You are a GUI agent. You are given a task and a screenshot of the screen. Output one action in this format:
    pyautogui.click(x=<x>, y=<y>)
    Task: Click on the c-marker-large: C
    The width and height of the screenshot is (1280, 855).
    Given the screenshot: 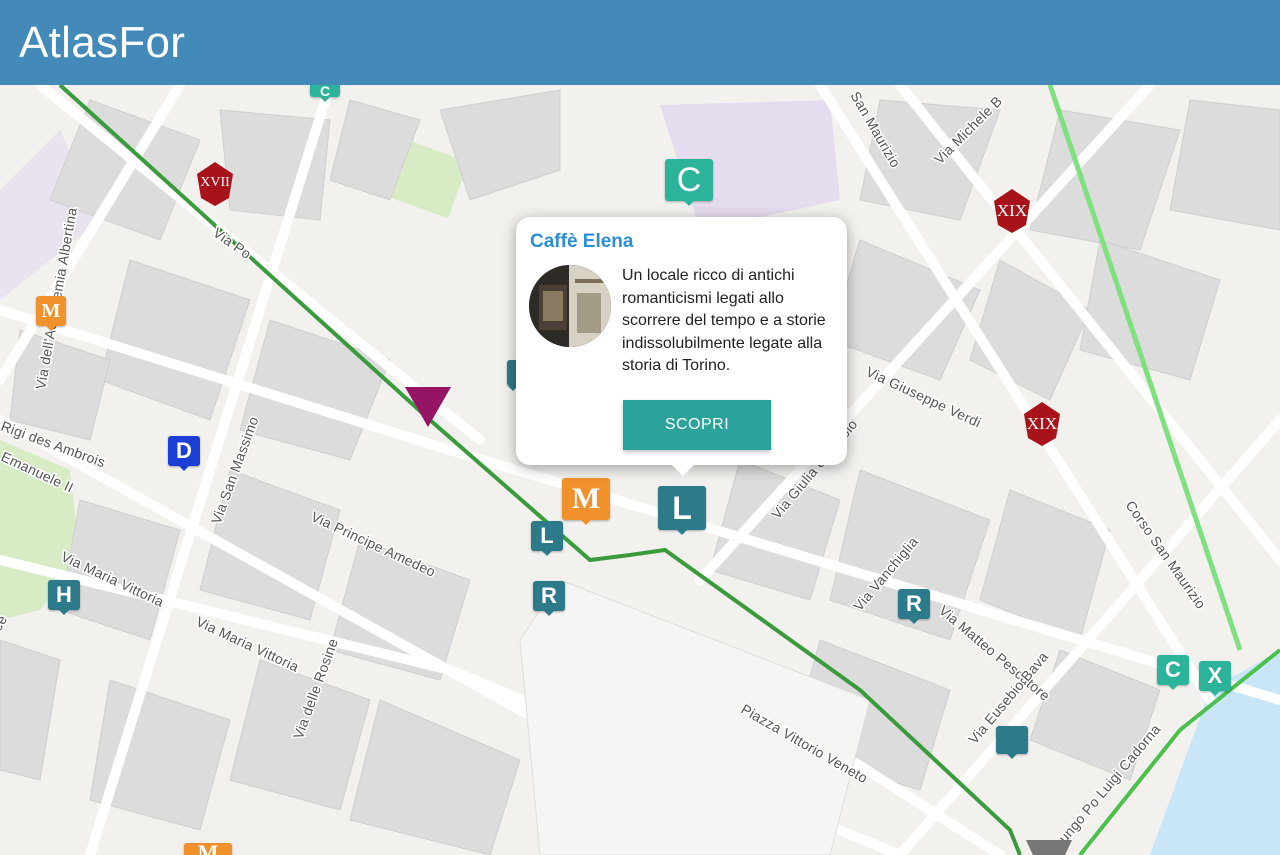 What is the action you would take?
    pyautogui.click(x=689, y=182)
    